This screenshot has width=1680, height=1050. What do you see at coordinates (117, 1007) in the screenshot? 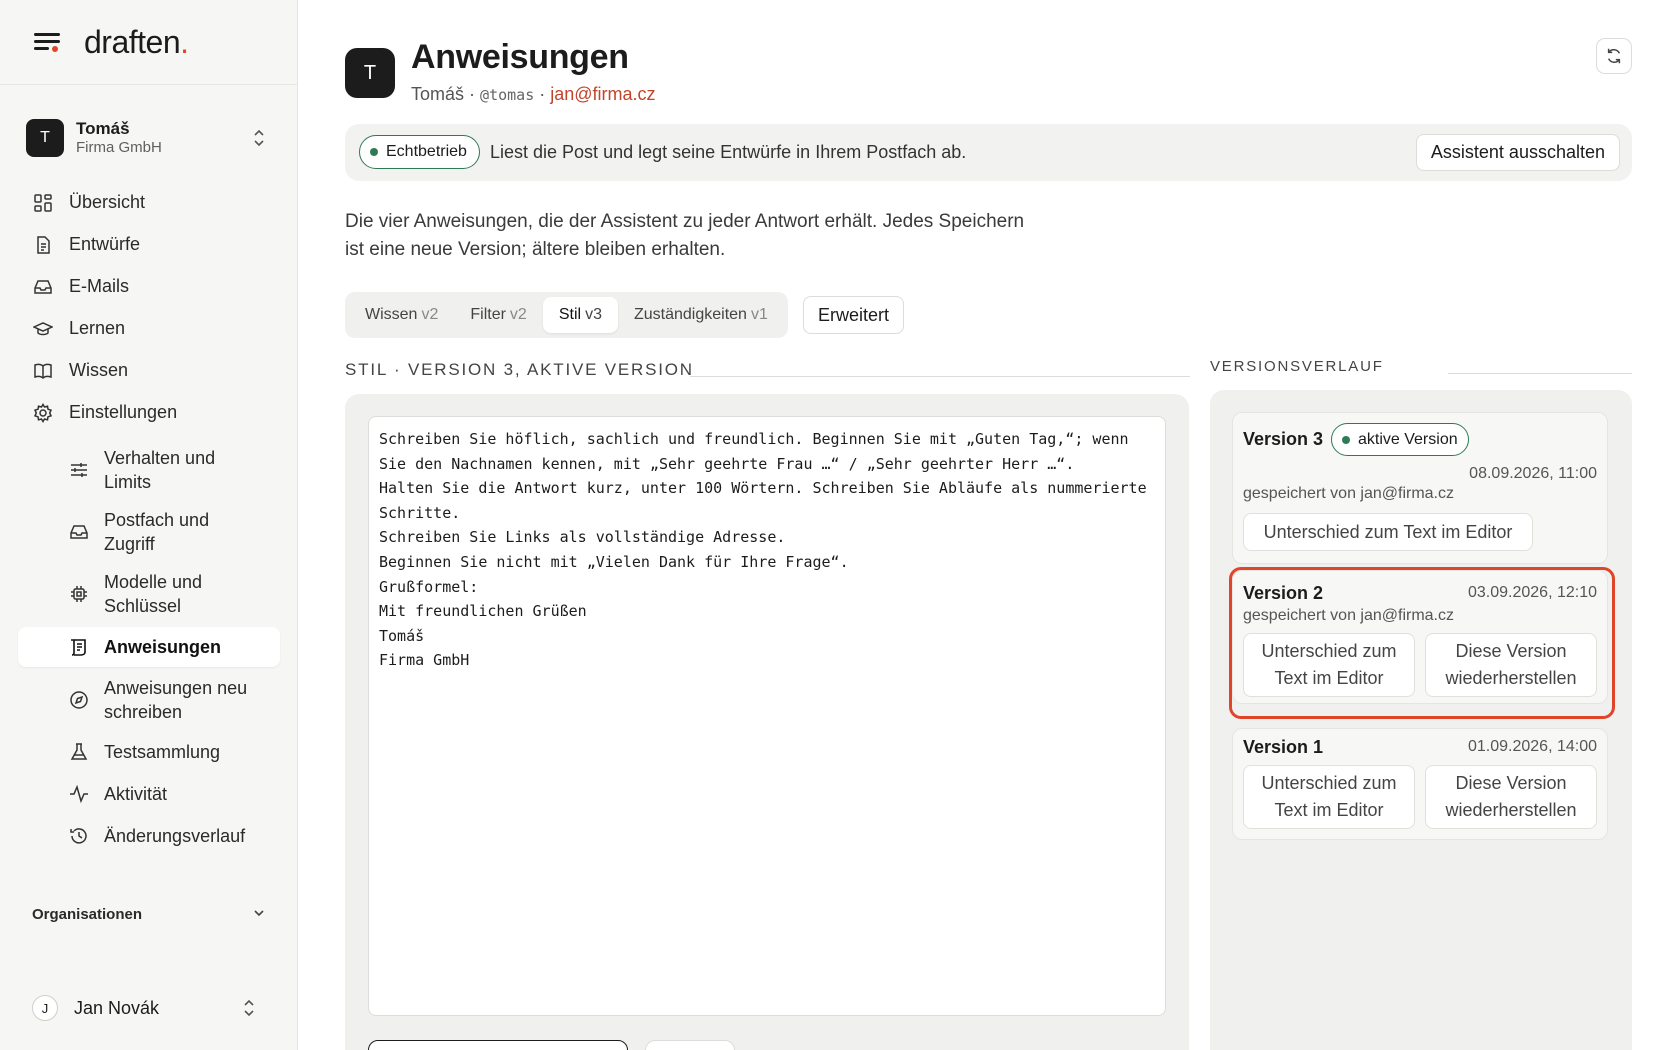
I see `user-name: Jan Novák` at bounding box center [117, 1007].